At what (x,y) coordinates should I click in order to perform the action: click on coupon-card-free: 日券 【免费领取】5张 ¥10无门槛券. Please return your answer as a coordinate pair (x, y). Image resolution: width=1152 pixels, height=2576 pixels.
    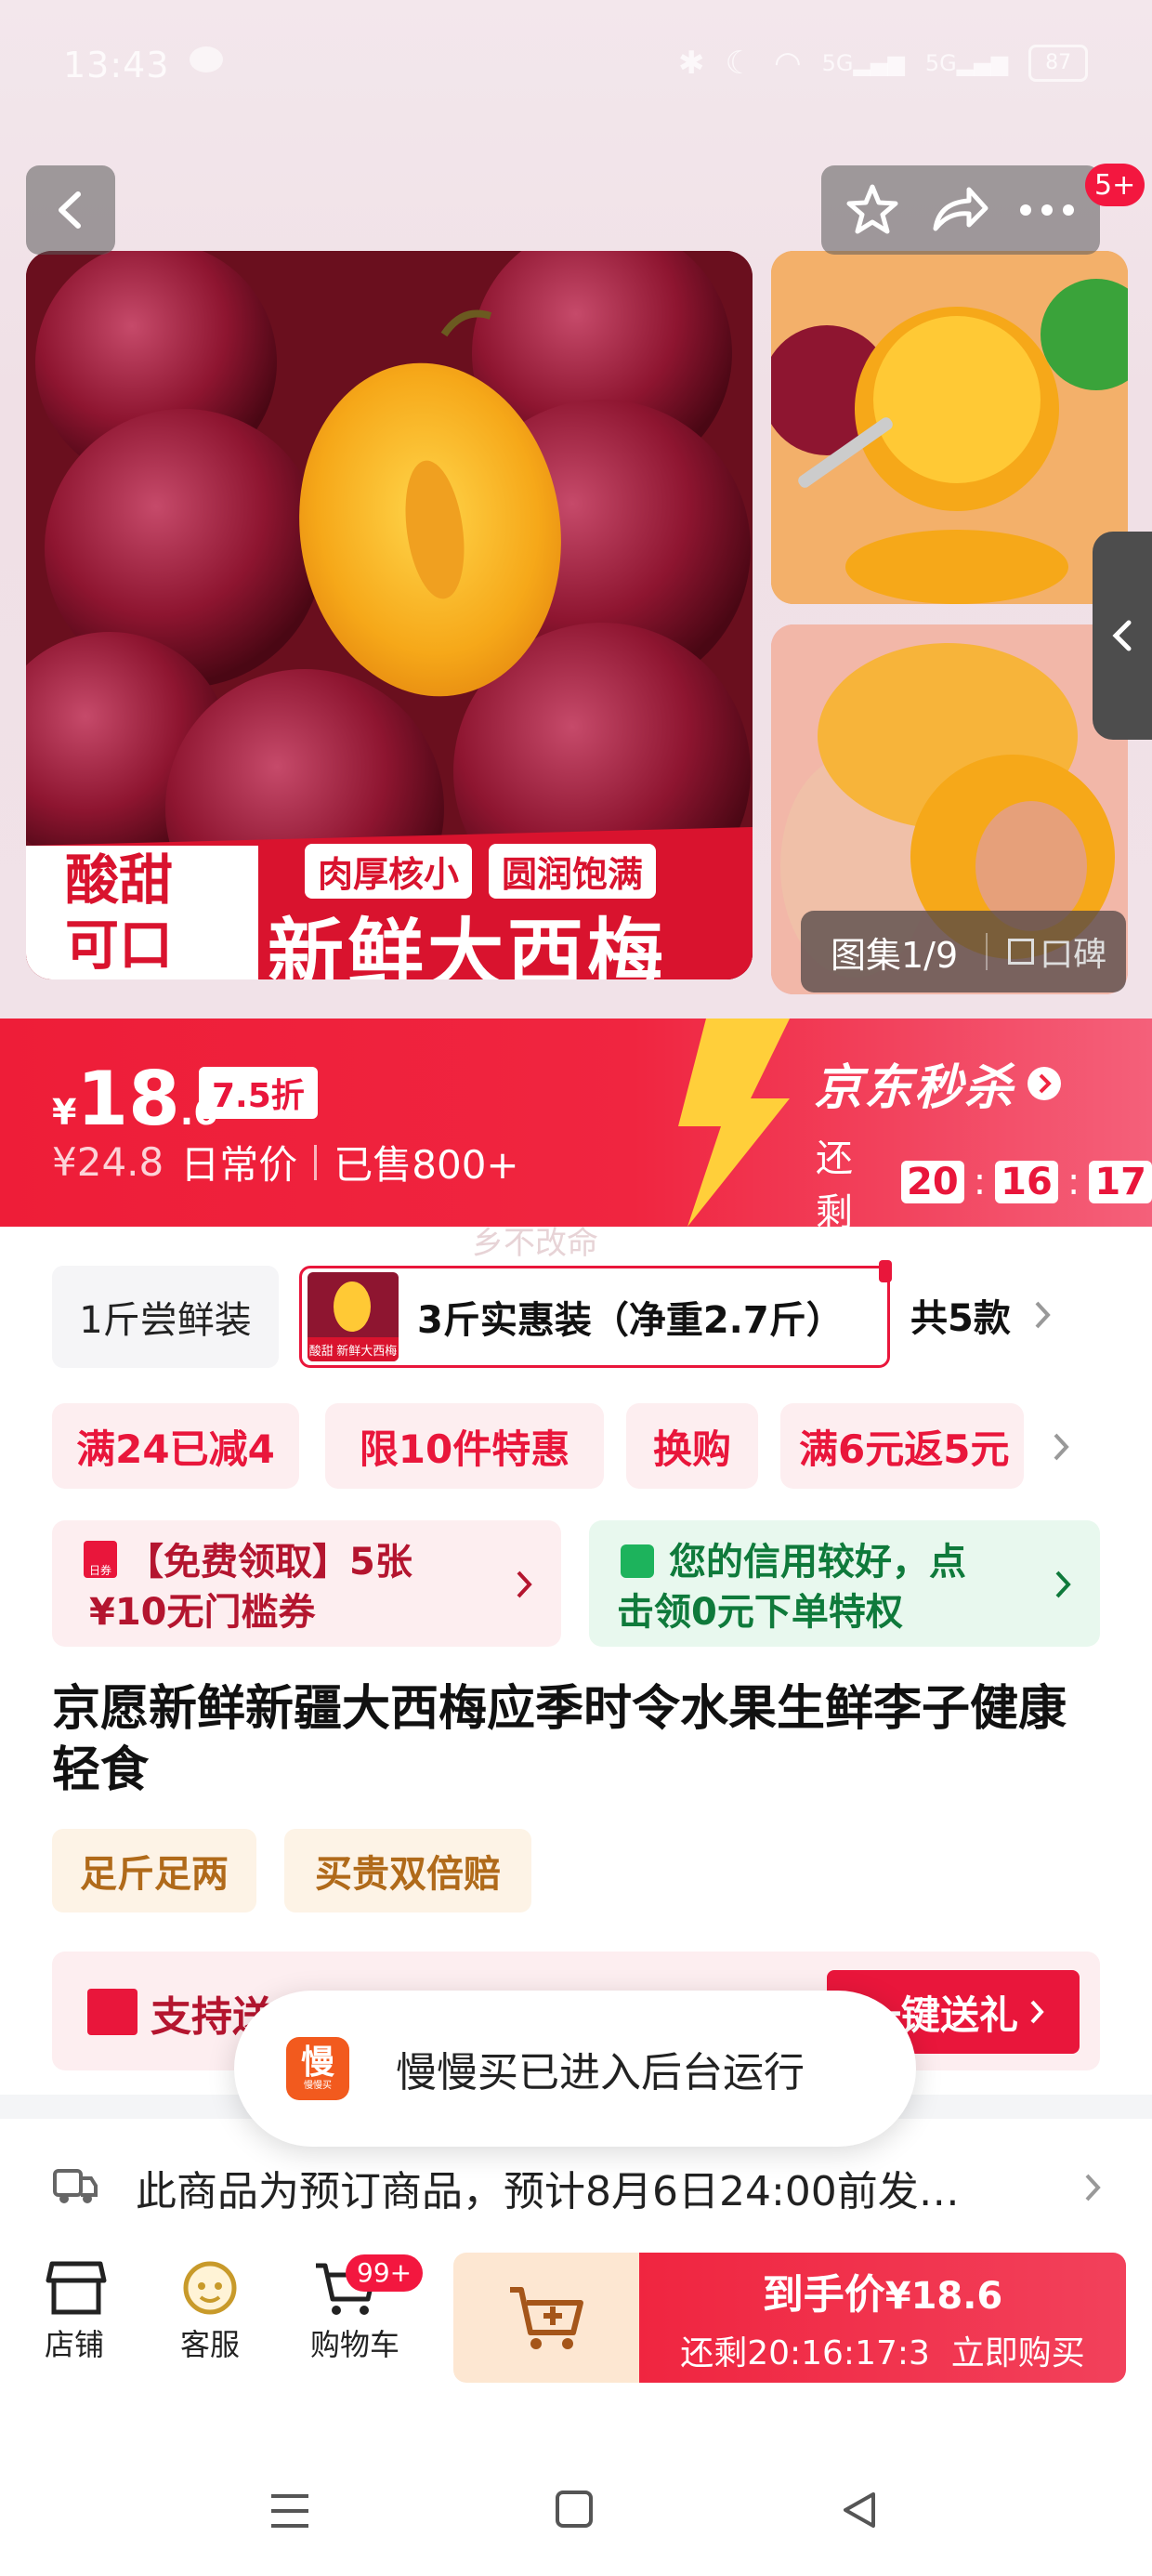
    Looking at the image, I should click on (306, 1583).